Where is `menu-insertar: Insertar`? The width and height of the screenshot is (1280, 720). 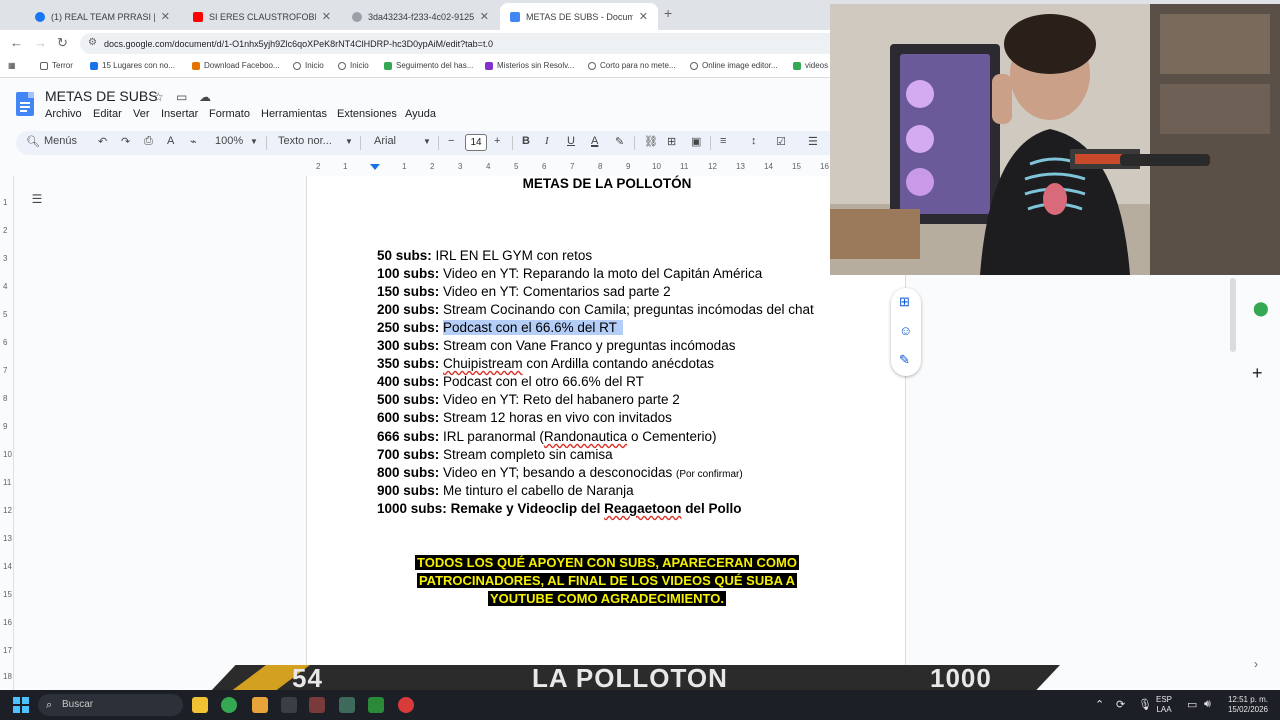
menu-insertar: Insertar is located at coordinates (179, 114).